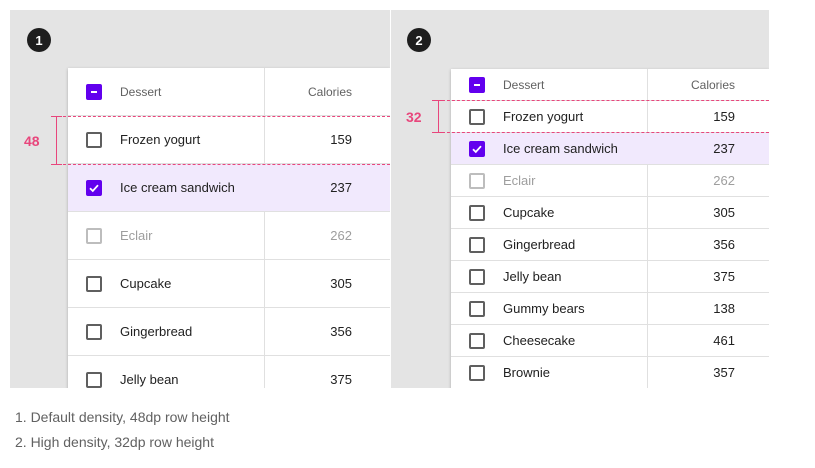  I want to click on step-marker-2: 2, so click(419, 40).